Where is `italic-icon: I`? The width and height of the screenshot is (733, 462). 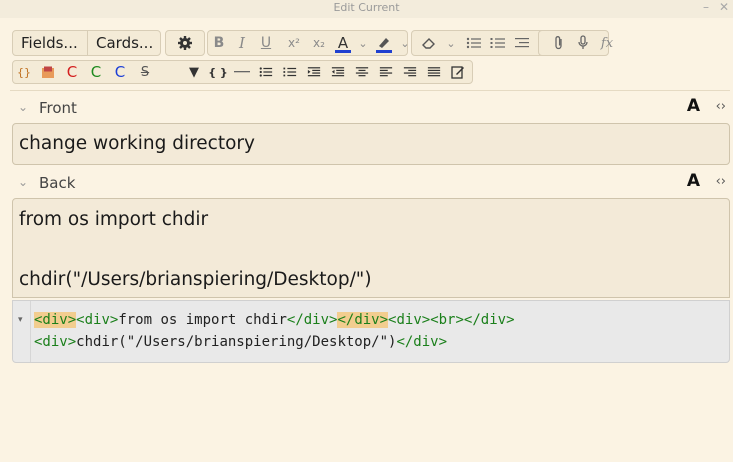
italic-icon: I is located at coordinates (242, 43).